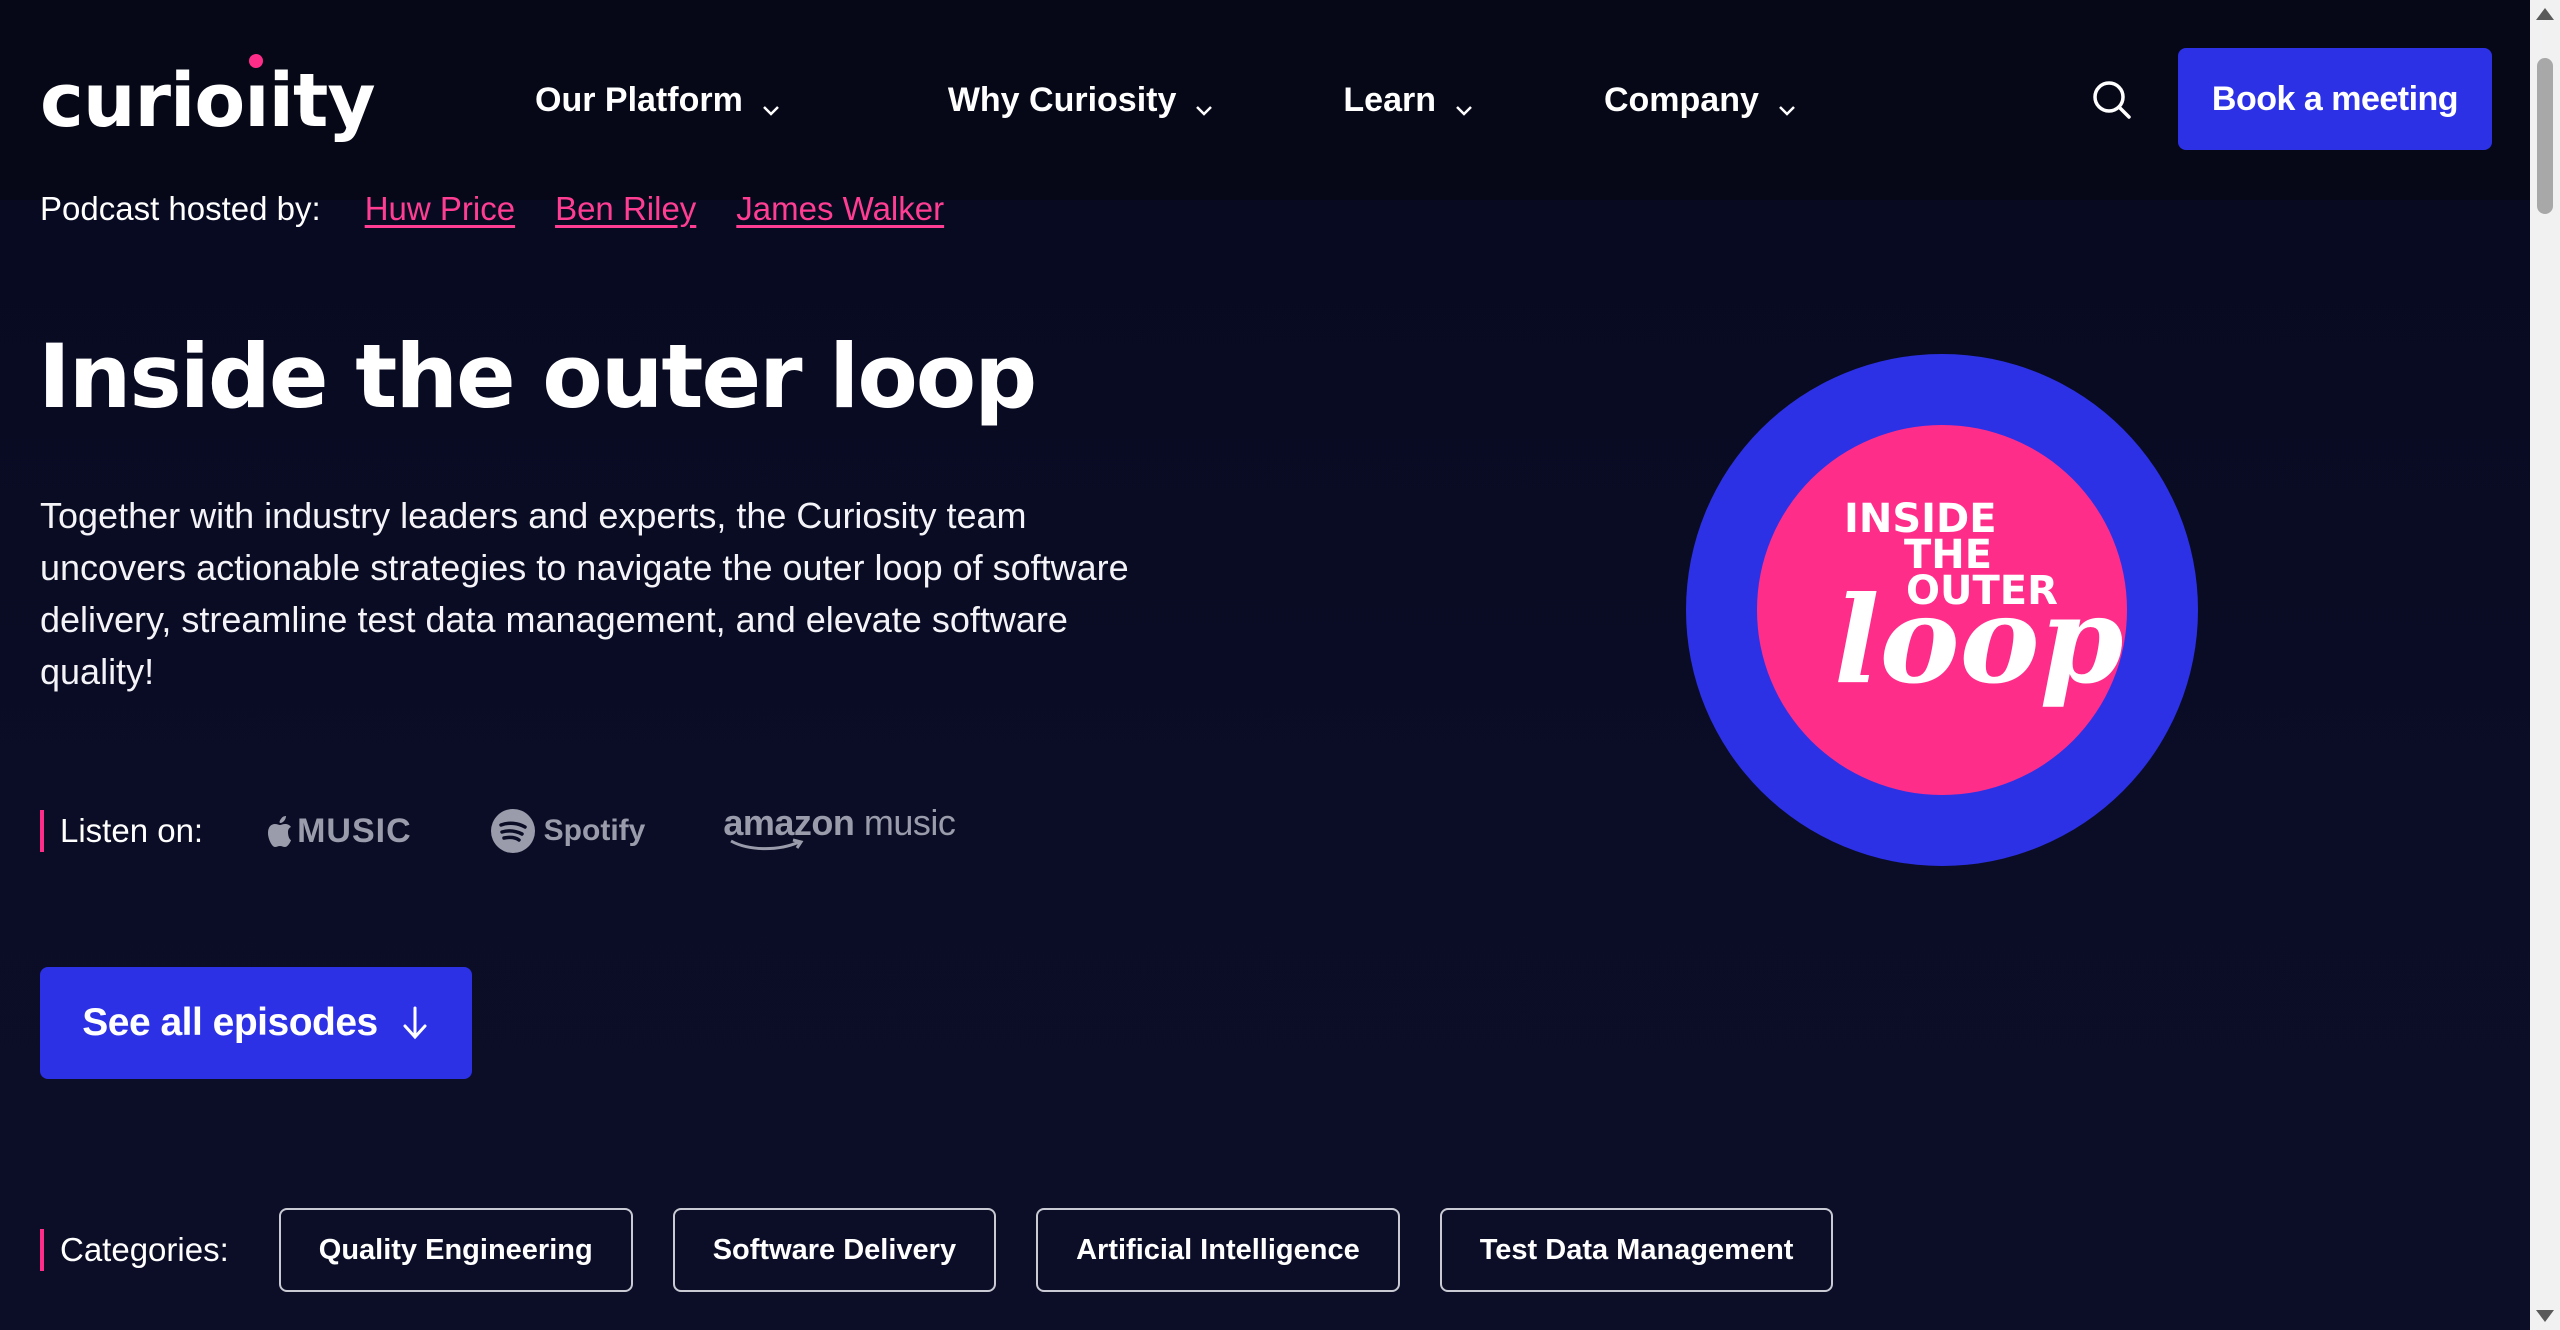 The width and height of the screenshot is (2560, 1330). Describe the element at coordinates (834, 1250) in the screenshot. I see `category-software-delivery: Software Delivery` at that location.